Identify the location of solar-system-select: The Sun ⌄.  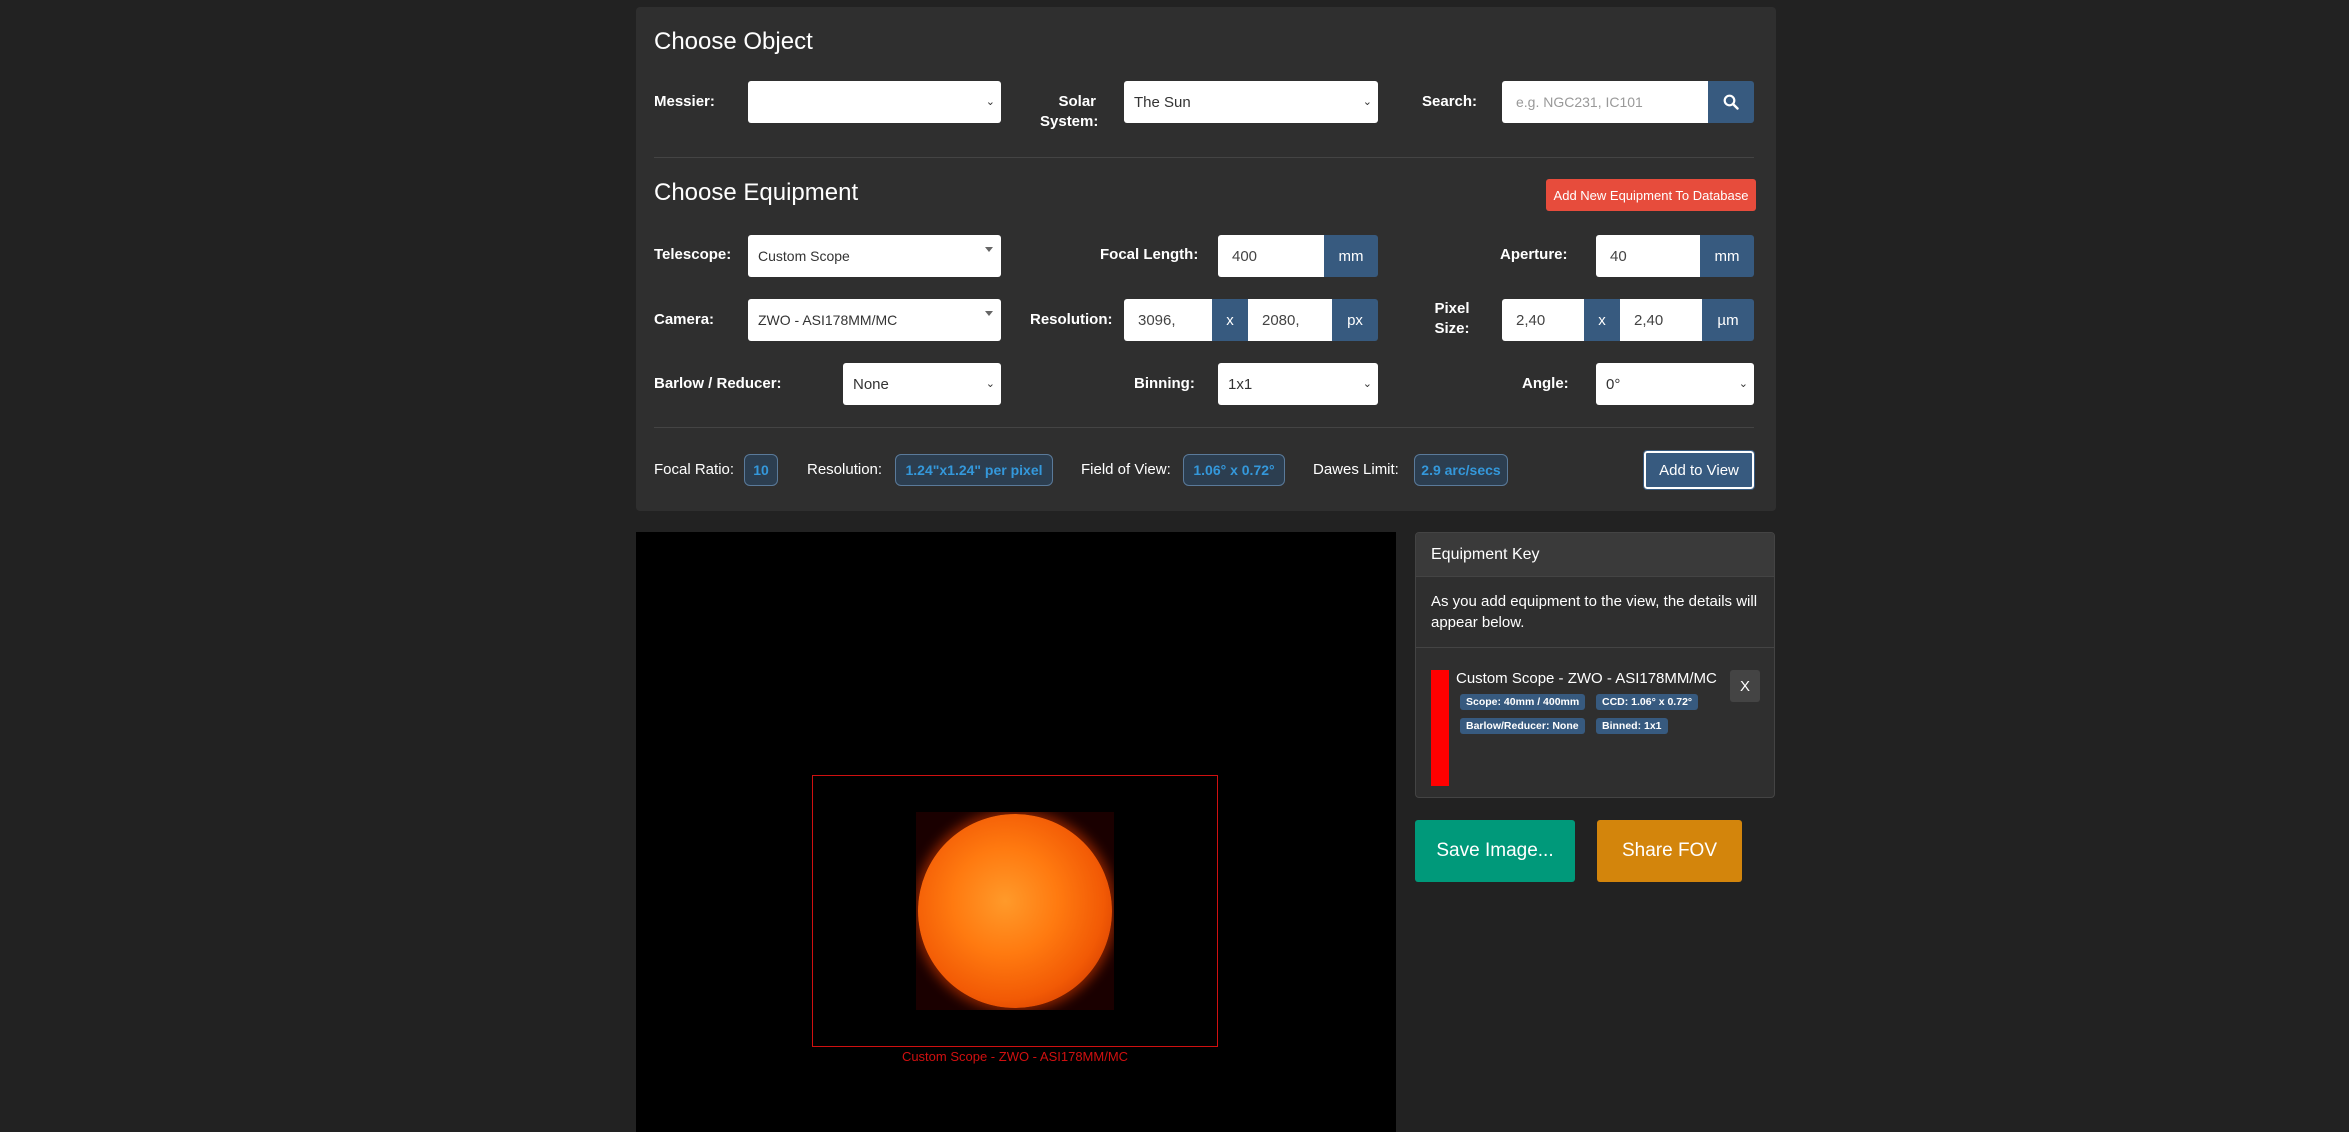
(1251, 102).